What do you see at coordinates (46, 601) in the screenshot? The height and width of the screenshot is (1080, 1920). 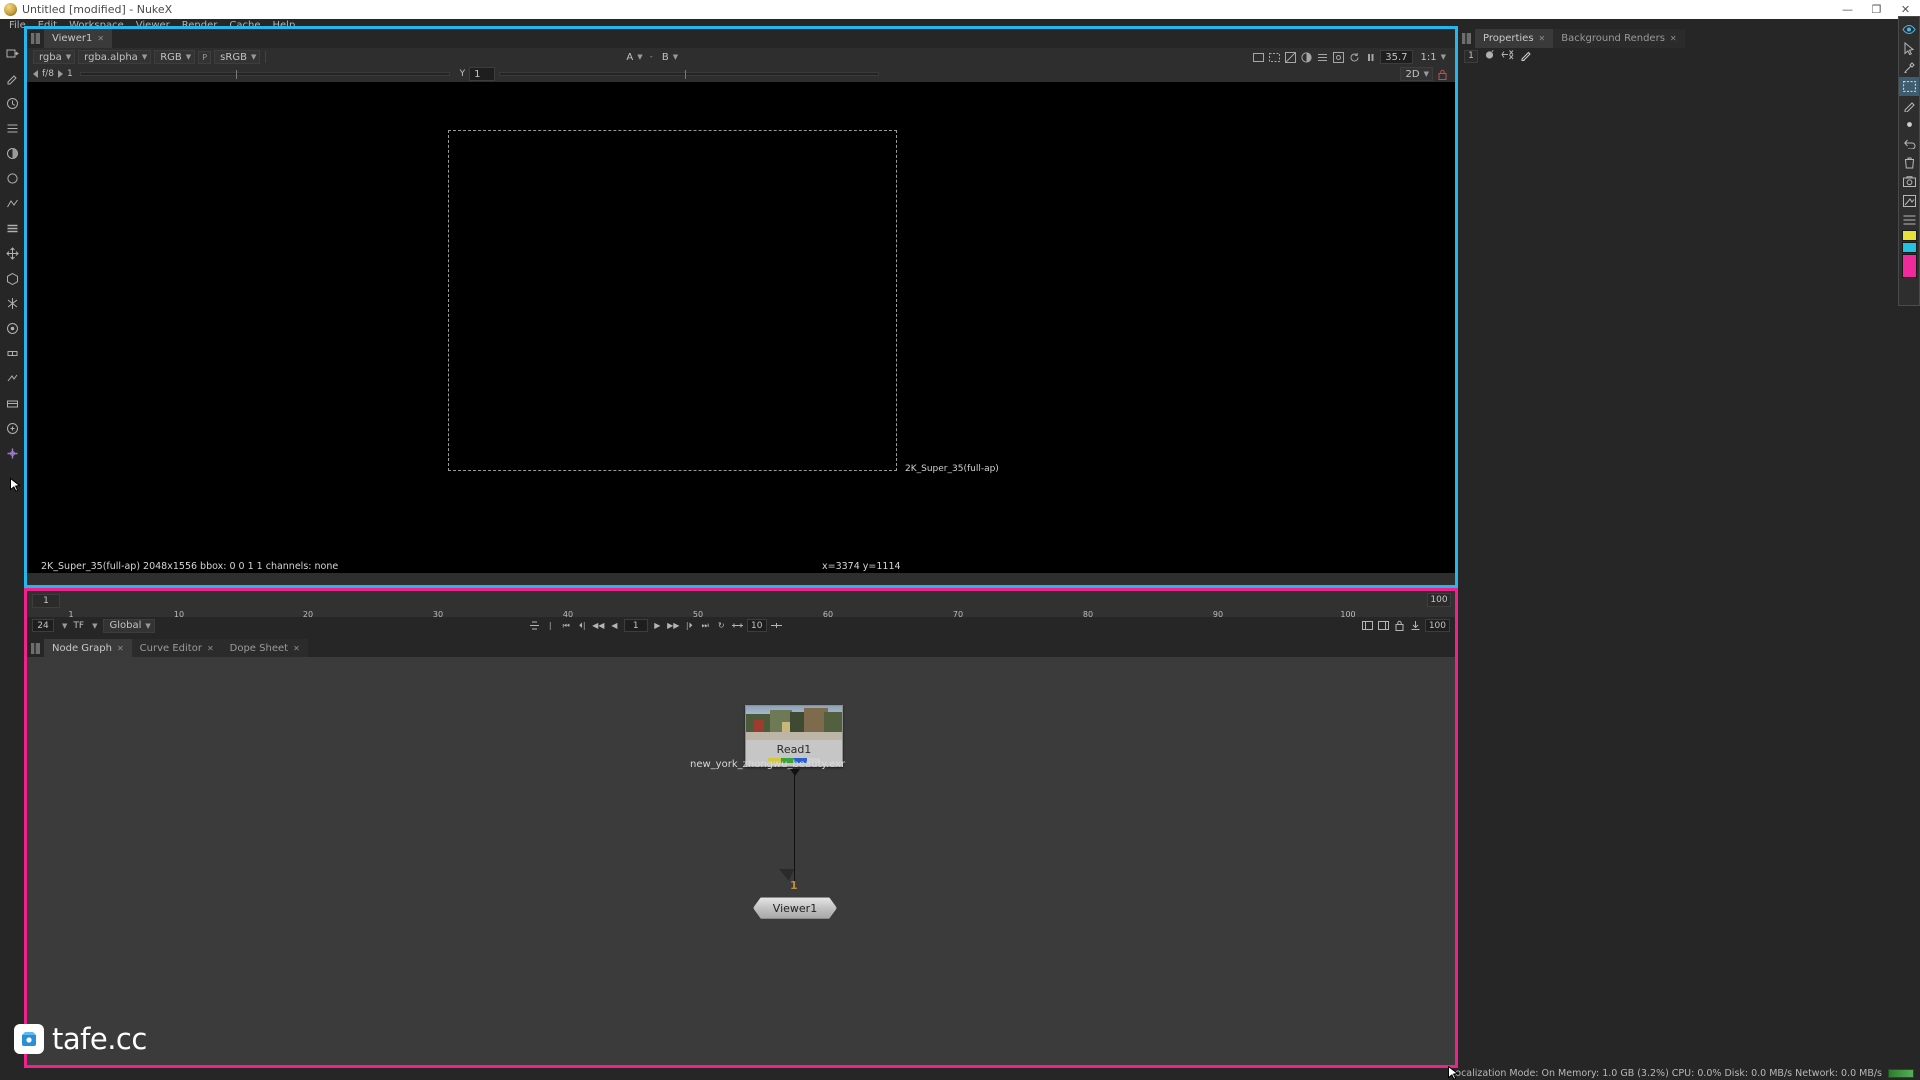 I see `timeline-current-frame-field: 1` at bounding box center [46, 601].